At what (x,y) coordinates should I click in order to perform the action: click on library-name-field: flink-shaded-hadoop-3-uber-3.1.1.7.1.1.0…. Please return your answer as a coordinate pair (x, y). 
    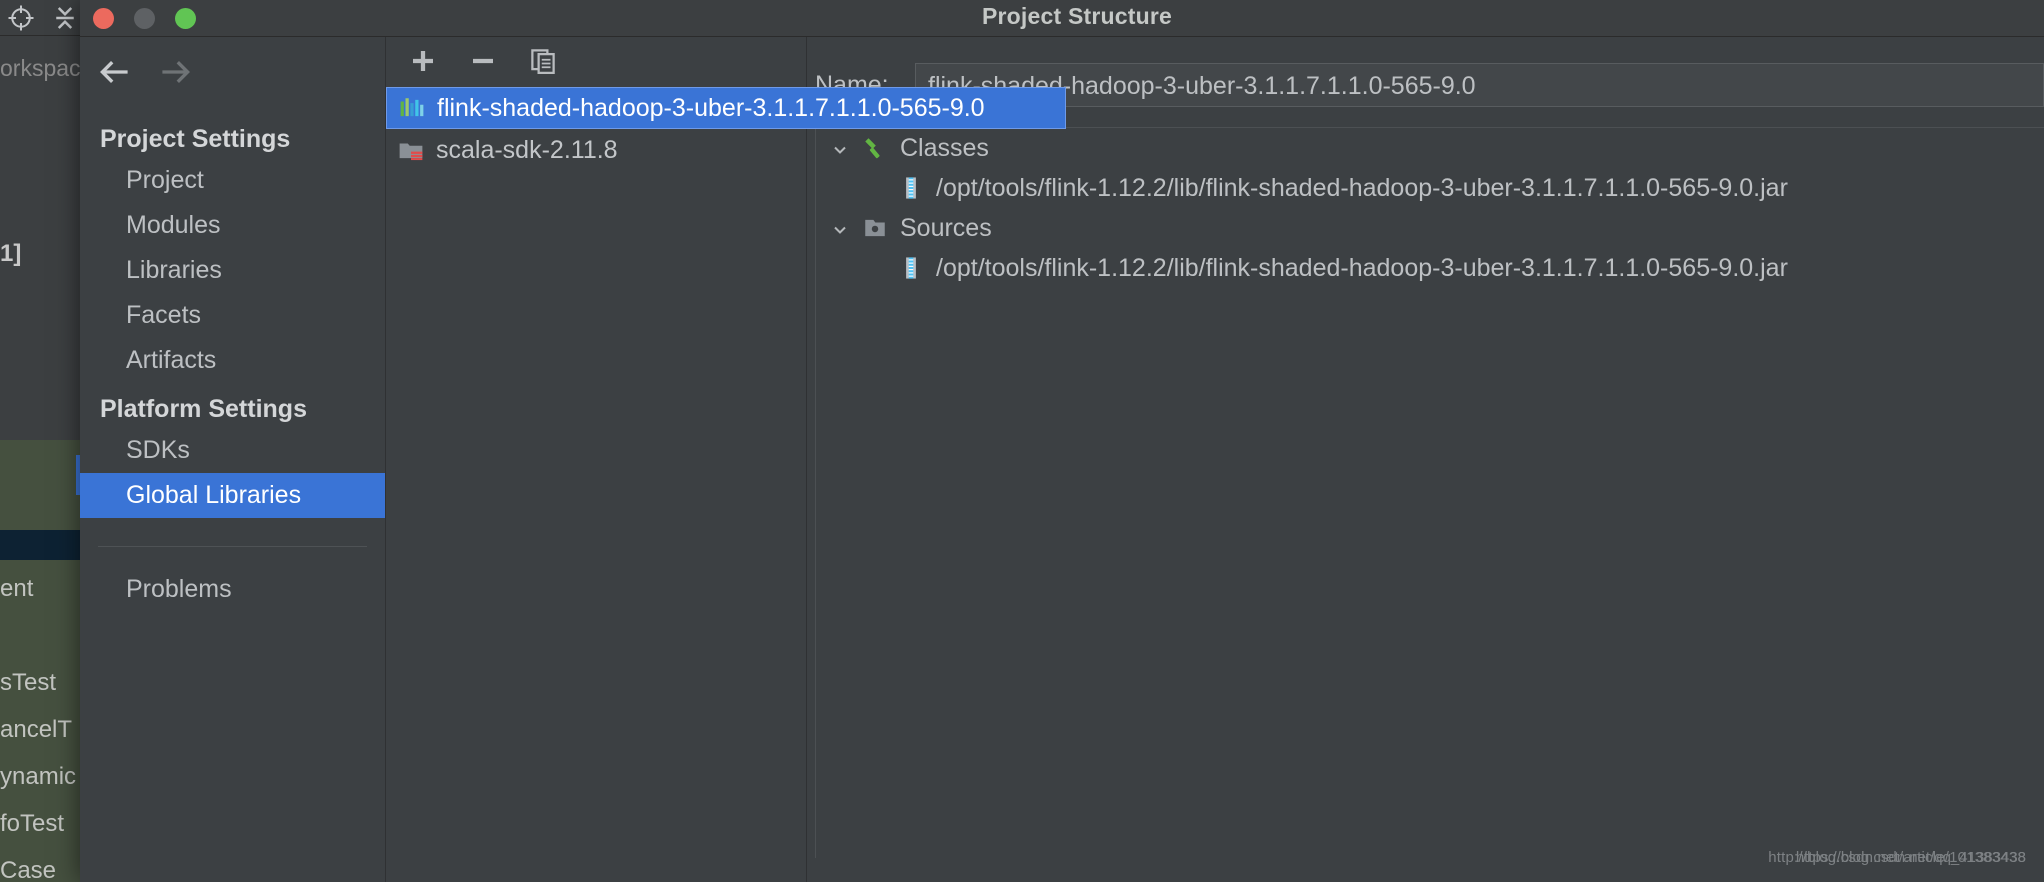
    Looking at the image, I should click on (1479, 85).